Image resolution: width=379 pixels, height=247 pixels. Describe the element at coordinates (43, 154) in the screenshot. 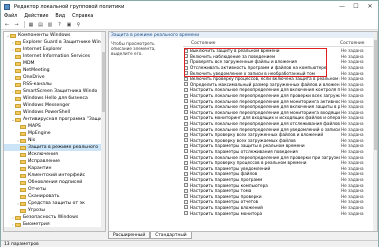

I see `tree-item-label: Исключения` at that location.